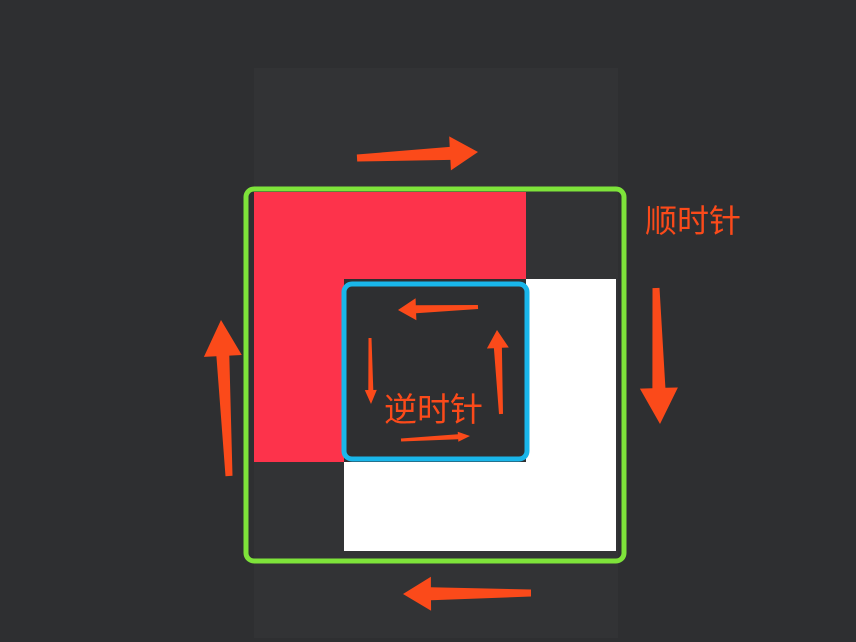 The width and height of the screenshot is (856, 642). Describe the element at coordinates (658, 355) in the screenshot. I see `outer-arrow-down-icon` at that location.